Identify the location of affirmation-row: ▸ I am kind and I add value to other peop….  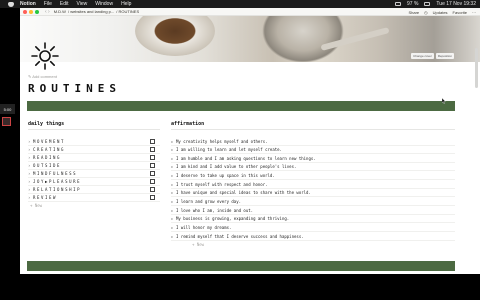
(313, 167).